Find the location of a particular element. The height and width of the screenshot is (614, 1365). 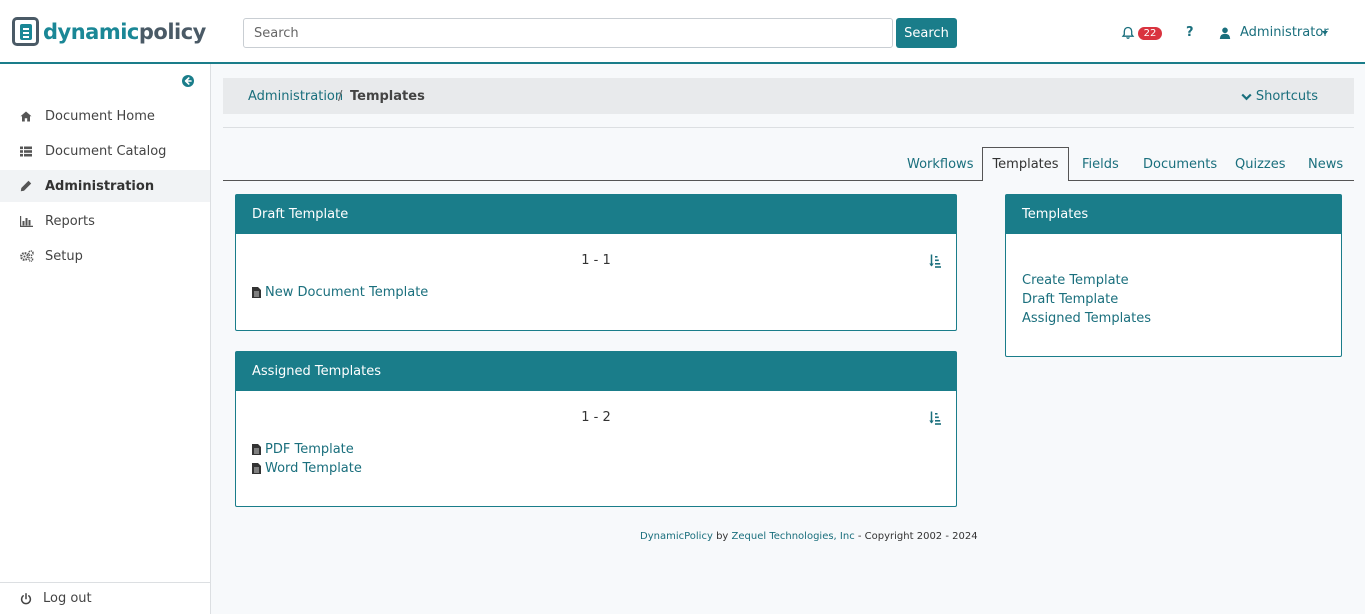

sidebar-item-label: Administration is located at coordinates (100, 186).